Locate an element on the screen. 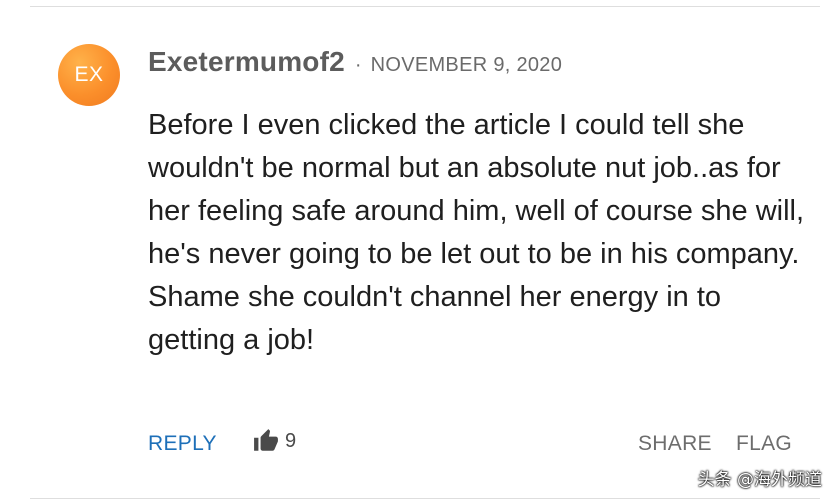 This screenshot has width=832, height=502. bottom-divider is located at coordinates (425, 498).